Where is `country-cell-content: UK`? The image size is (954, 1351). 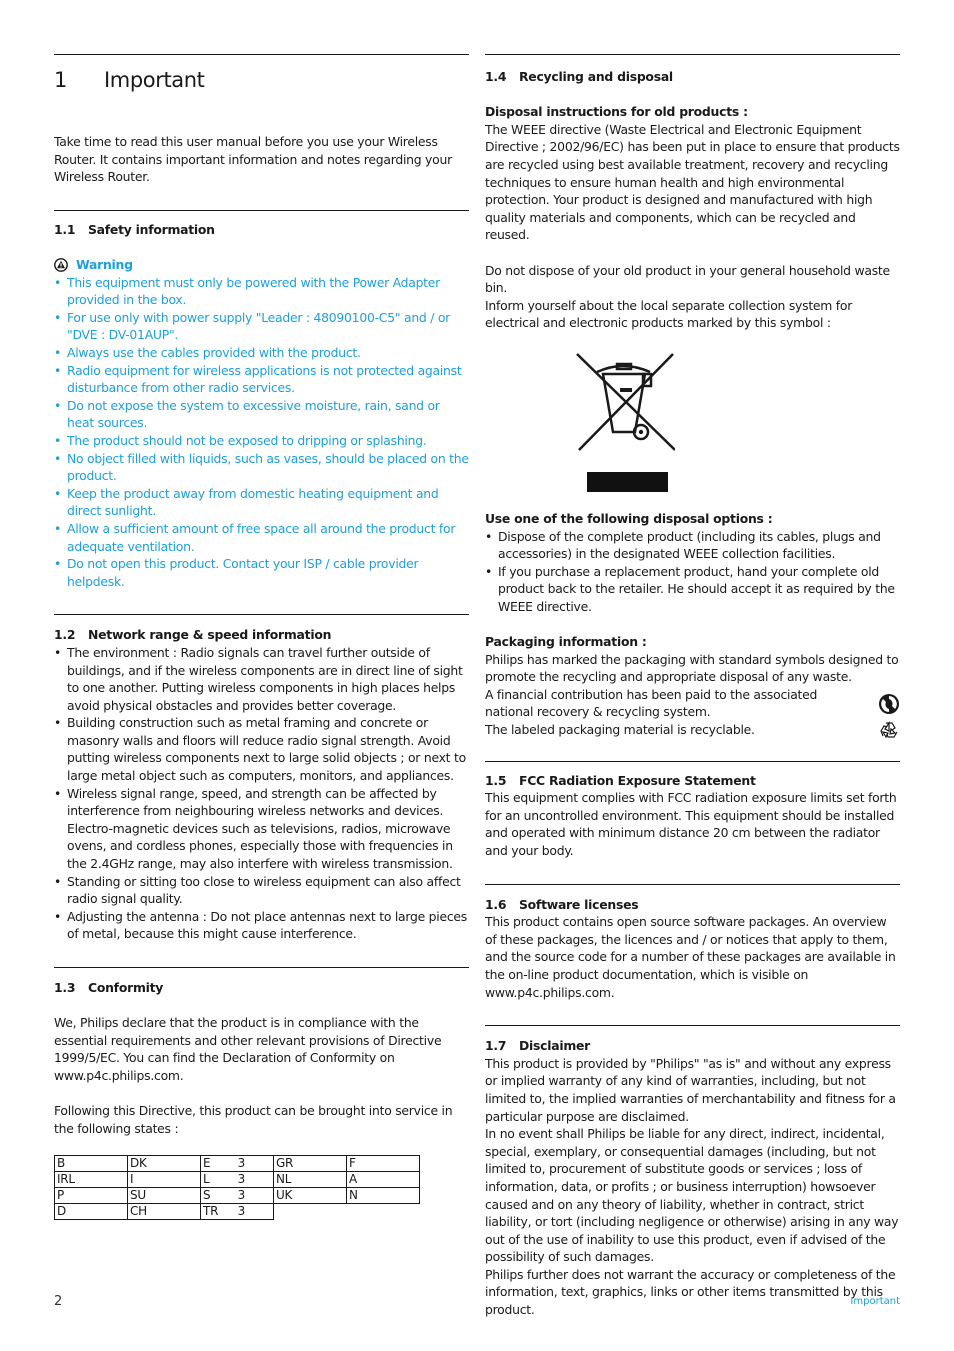
country-cell-content: UK is located at coordinates (310, 1195).